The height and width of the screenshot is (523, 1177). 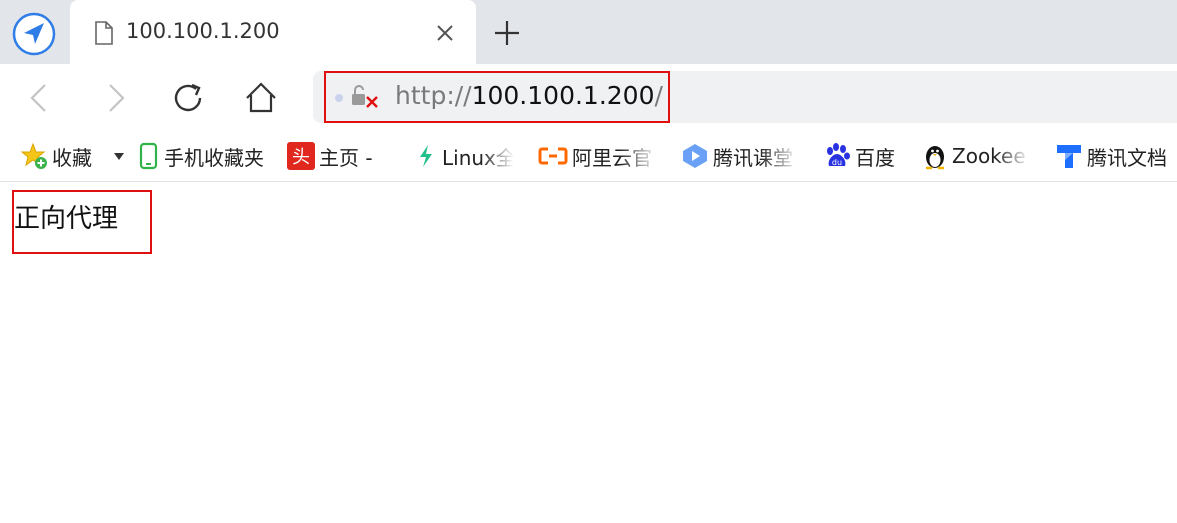 What do you see at coordinates (115, 98) in the screenshot?
I see `forward-button` at bounding box center [115, 98].